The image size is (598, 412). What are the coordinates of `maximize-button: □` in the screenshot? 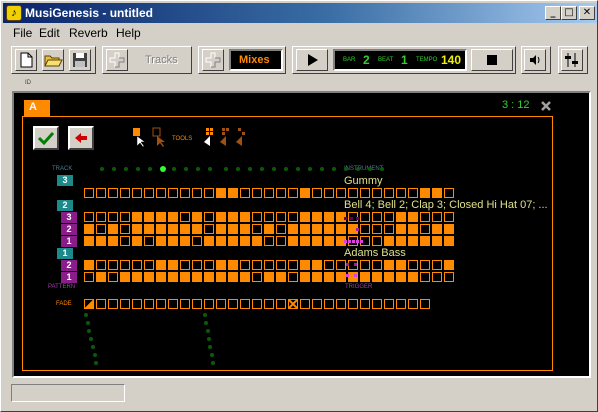 It's located at (569, 13).